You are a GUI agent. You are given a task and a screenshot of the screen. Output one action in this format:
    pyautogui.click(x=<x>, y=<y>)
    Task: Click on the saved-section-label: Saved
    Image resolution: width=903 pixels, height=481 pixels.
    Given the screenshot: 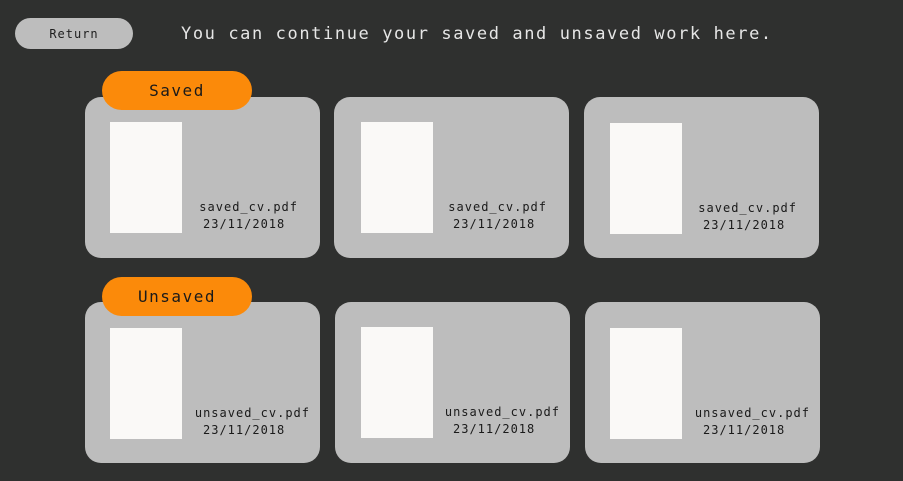 What is the action you would take?
    pyautogui.click(x=177, y=90)
    